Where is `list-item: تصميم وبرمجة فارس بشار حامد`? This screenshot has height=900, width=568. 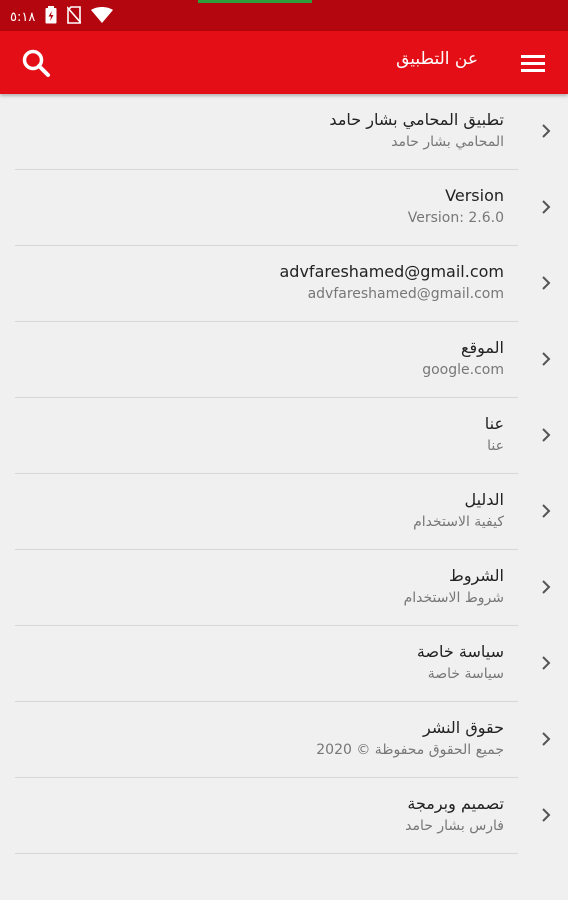
list-item: تصميم وبرمجة فارس بشار حامد is located at coordinates (284, 816).